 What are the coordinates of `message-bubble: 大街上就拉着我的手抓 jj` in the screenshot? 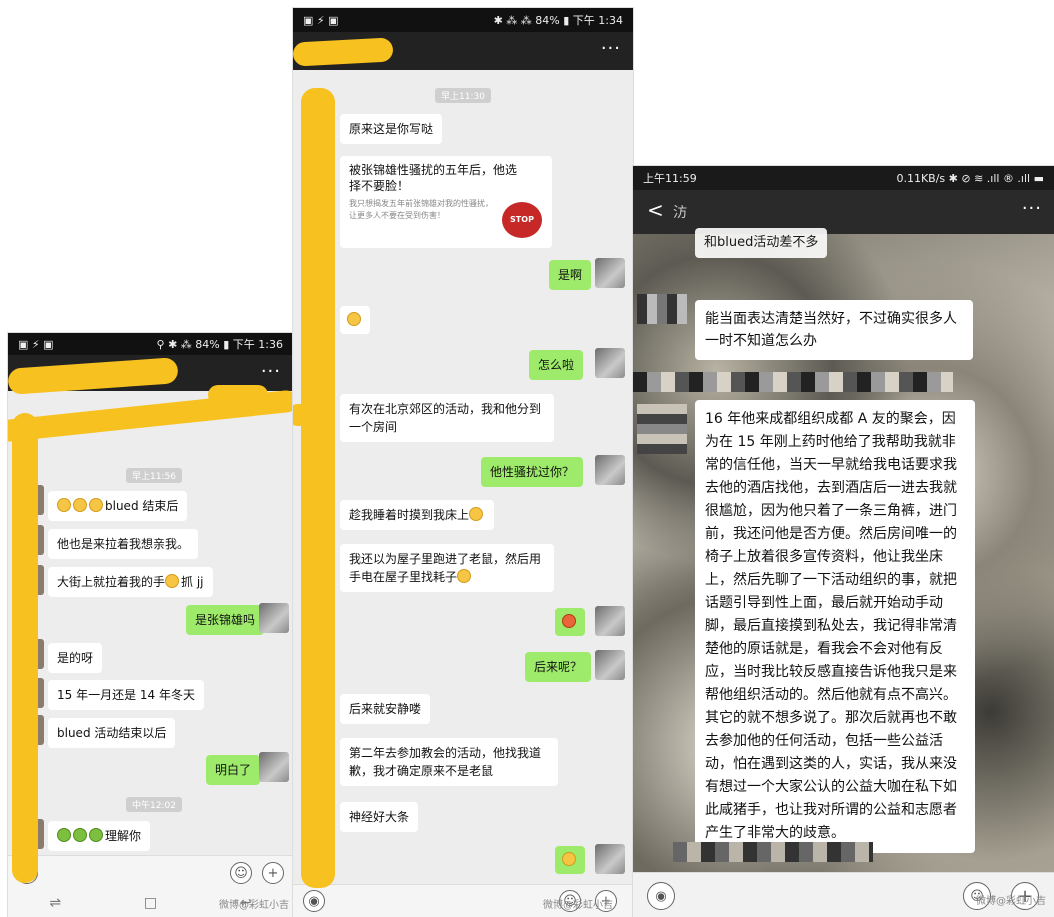 It's located at (130, 582).